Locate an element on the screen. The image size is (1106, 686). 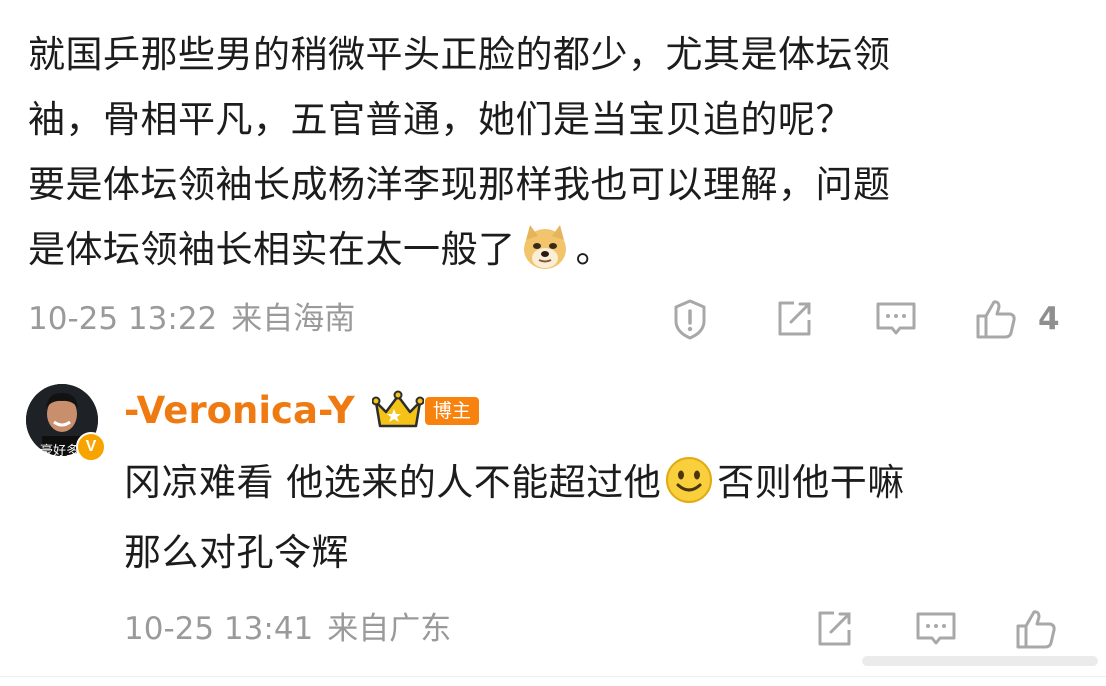
reply-line-text: 冈凉难看 他选来的人不能超过他 is located at coordinates (393, 482).